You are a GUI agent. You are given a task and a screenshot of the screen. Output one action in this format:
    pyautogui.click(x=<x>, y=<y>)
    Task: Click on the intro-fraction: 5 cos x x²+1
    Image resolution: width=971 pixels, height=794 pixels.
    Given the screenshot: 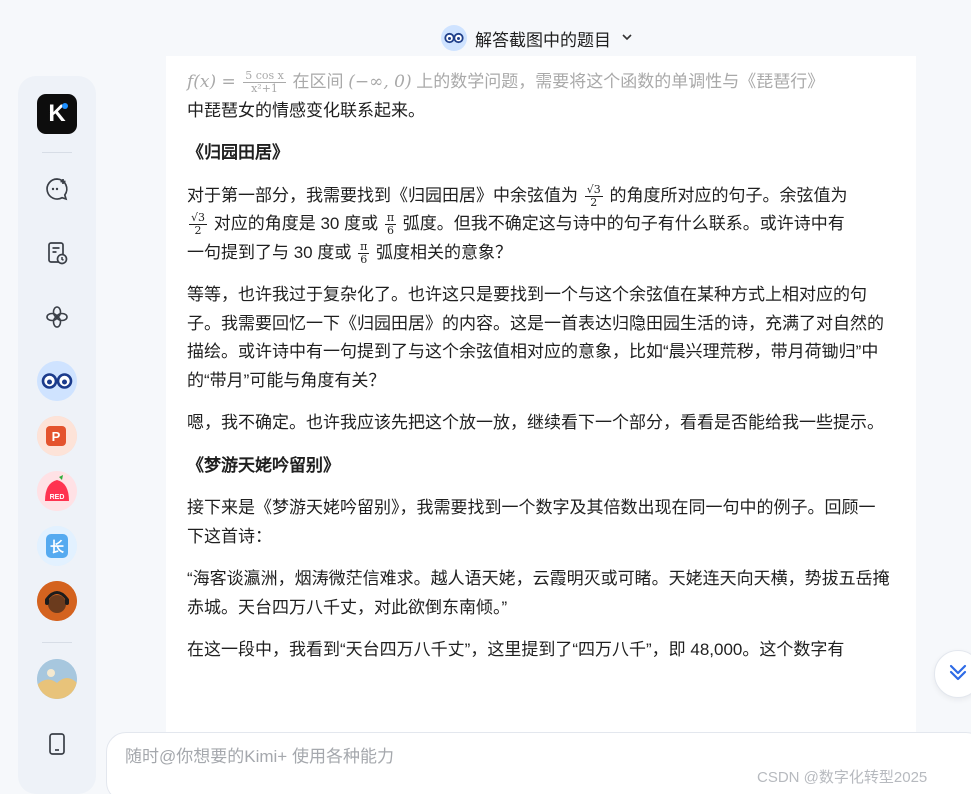 What is the action you would take?
    pyautogui.click(x=264, y=82)
    